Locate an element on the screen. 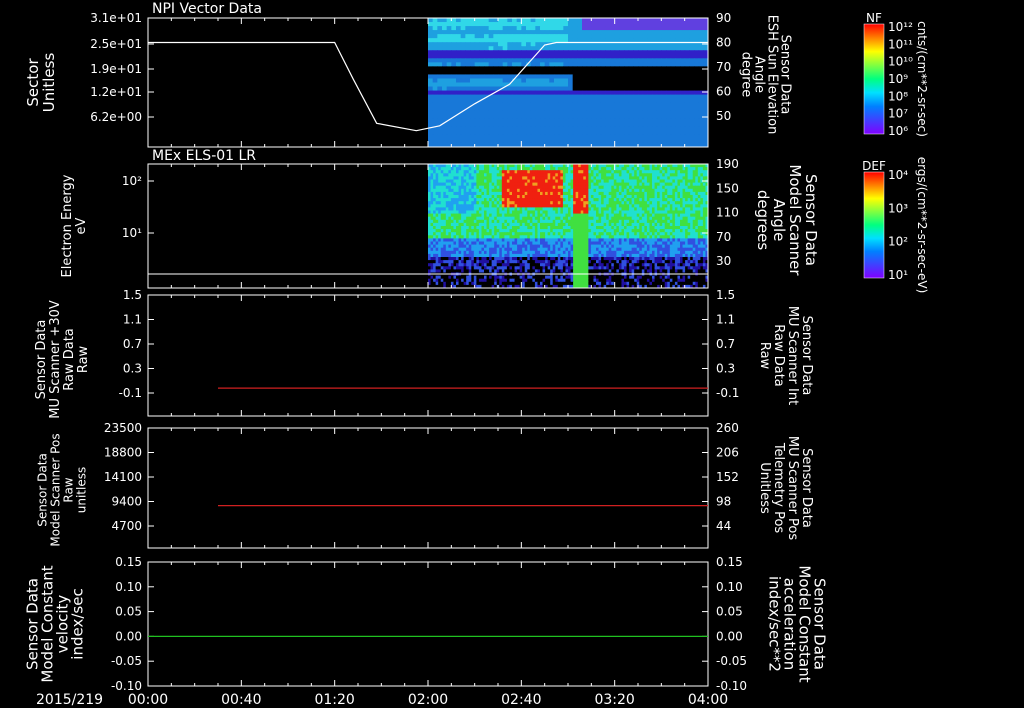  colorbar-units-text: ergs/(cm**2-sr-sec-eV) is located at coordinates (922, 225).